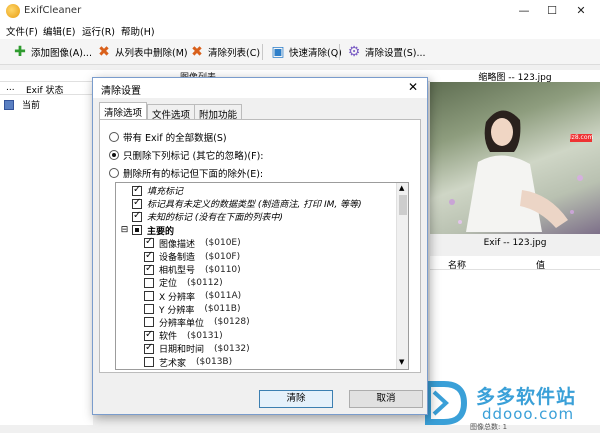  What do you see at coordinates (124, 230) in the screenshot?
I see `collapse-icon: ⊟` at bounding box center [124, 230].